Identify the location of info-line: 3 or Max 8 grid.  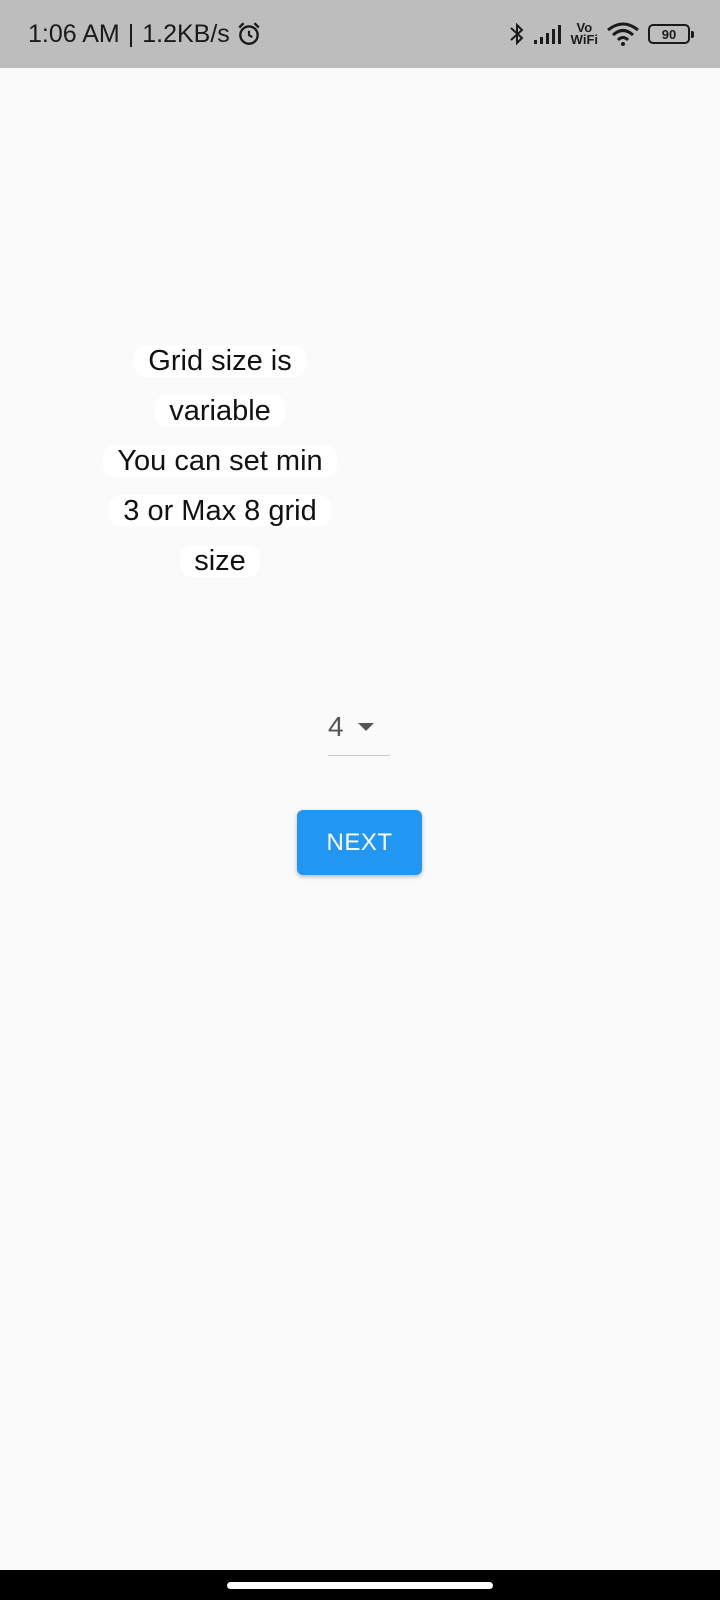
(220, 511).